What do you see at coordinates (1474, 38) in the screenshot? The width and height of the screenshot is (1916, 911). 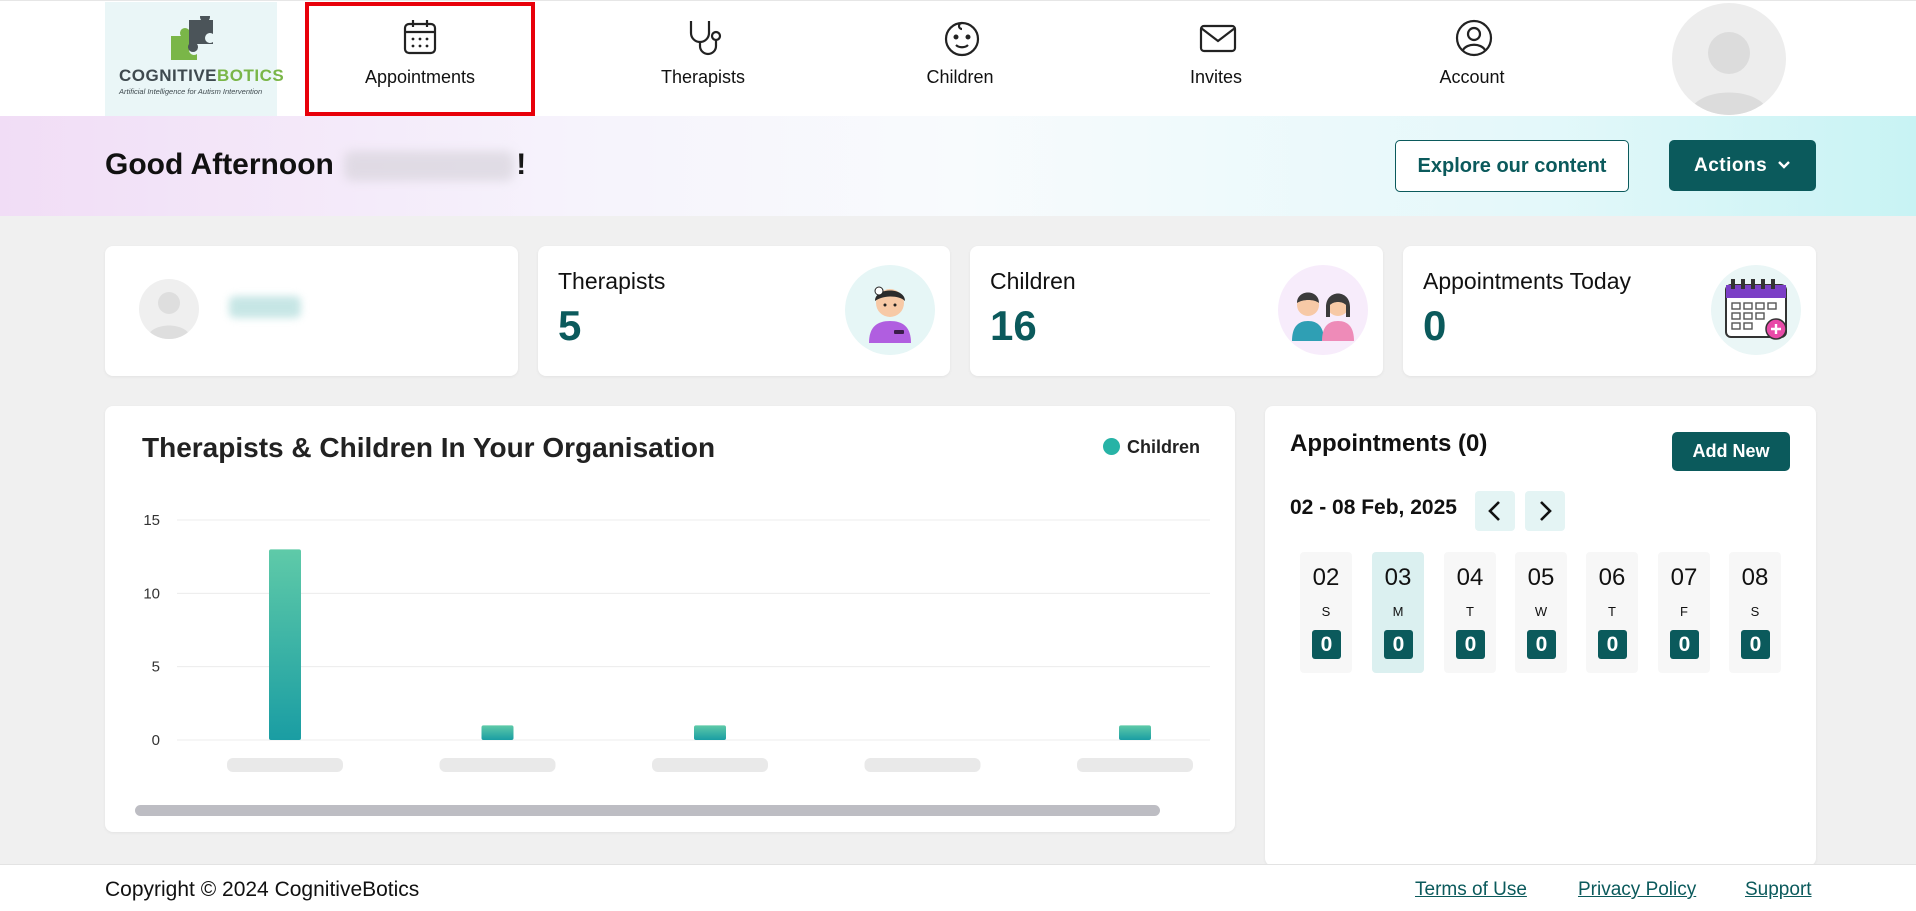 I see `user-circle-icon` at bounding box center [1474, 38].